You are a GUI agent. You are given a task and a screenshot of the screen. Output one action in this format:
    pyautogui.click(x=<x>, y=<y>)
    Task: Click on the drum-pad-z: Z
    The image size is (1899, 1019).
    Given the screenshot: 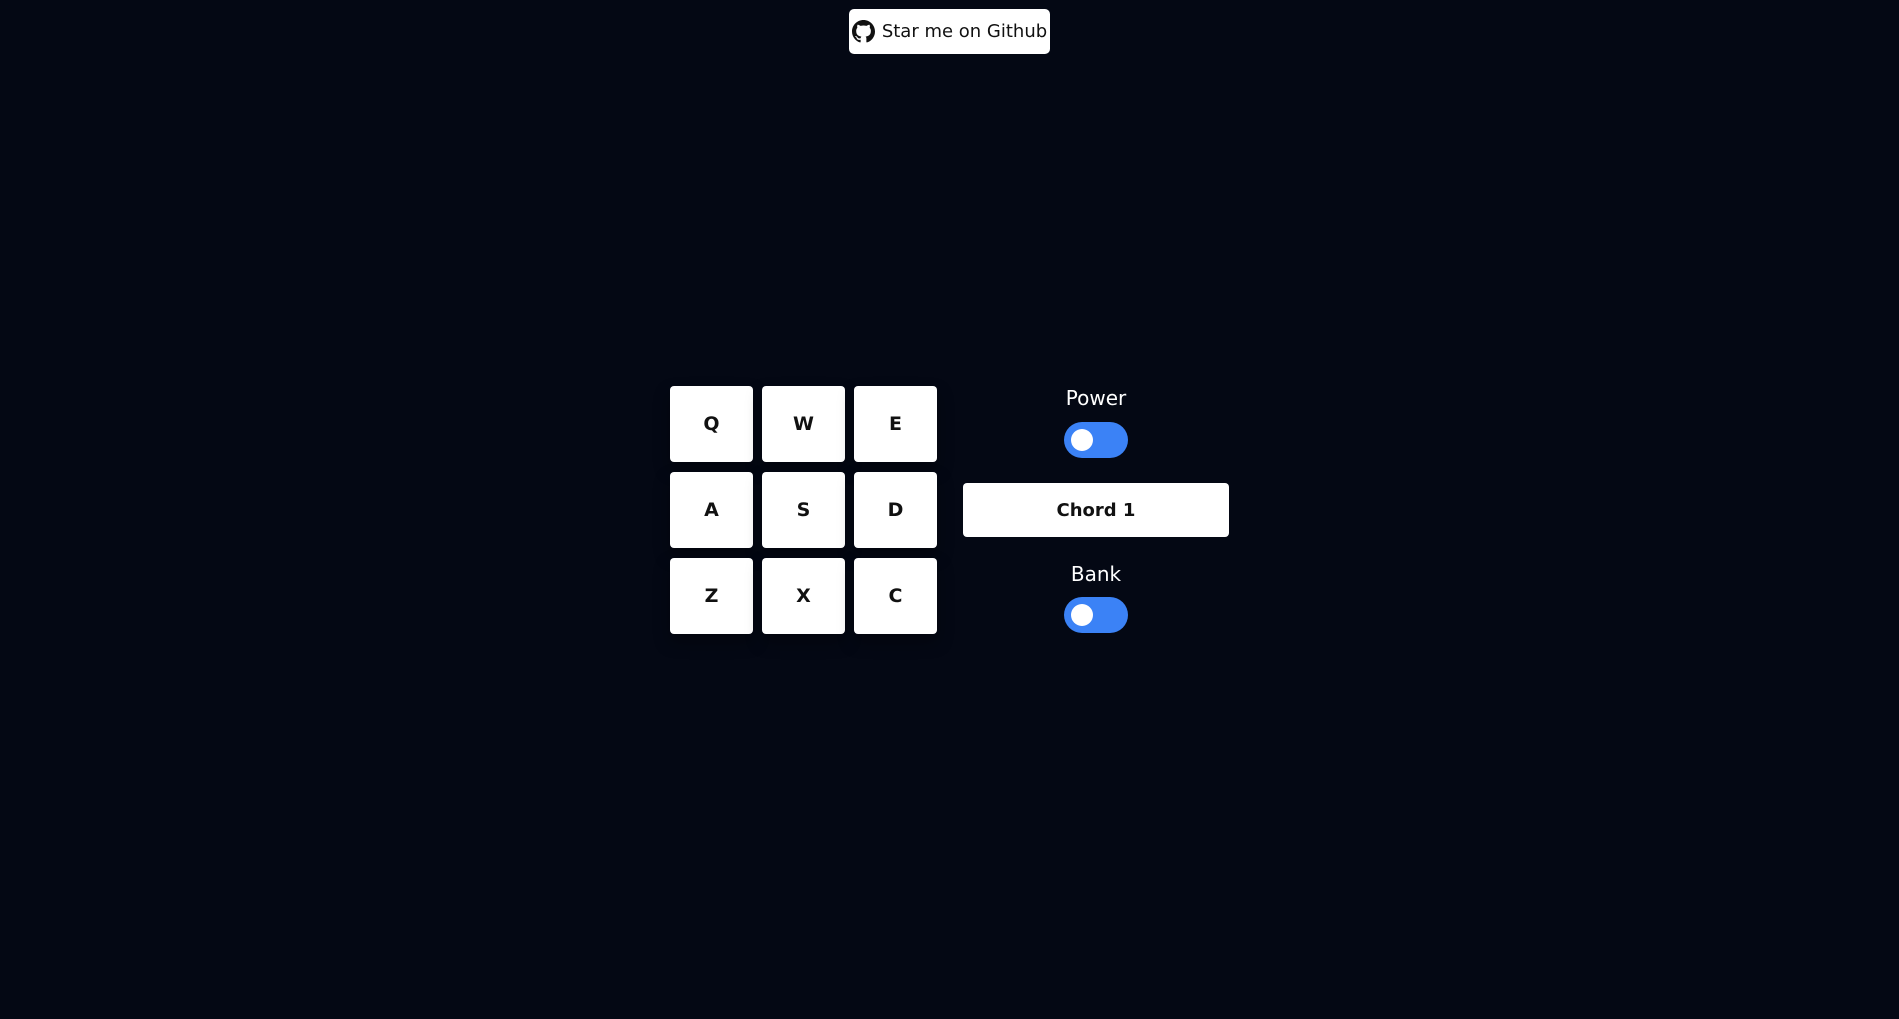 What is the action you would take?
    pyautogui.click(x=711, y=596)
    